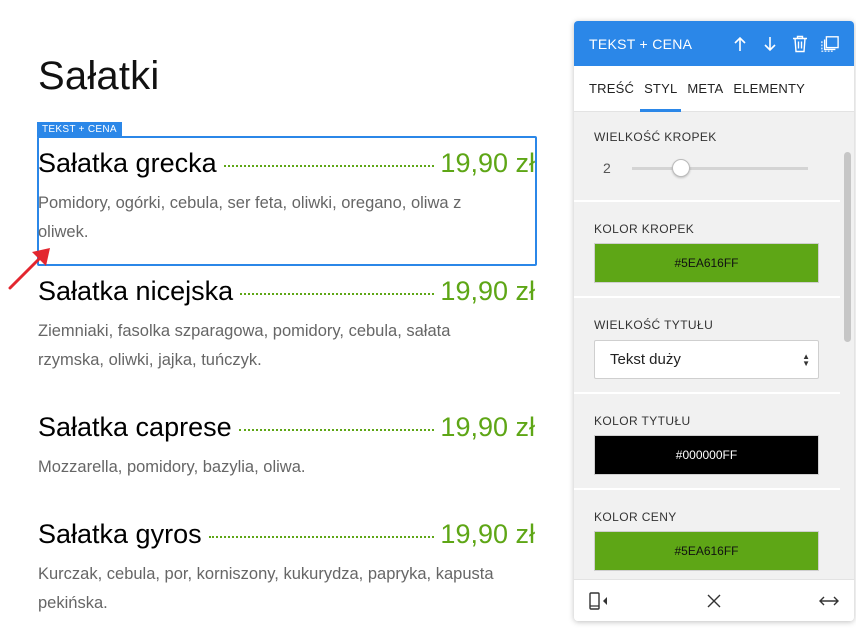 The width and height of the screenshot is (856, 633). I want to click on panel-tabs: TREŚĆ STYL META ELEMENTY, so click(714, 89).